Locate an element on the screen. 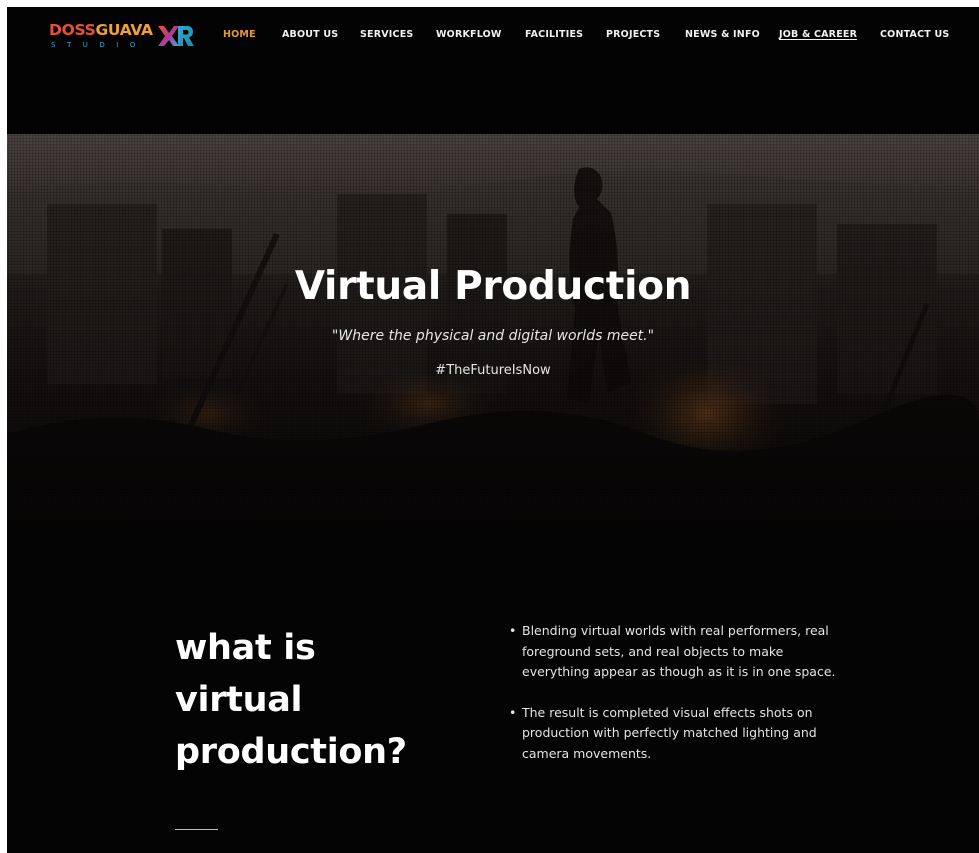  nav-home: HOME is located at coordinates (239, 34).